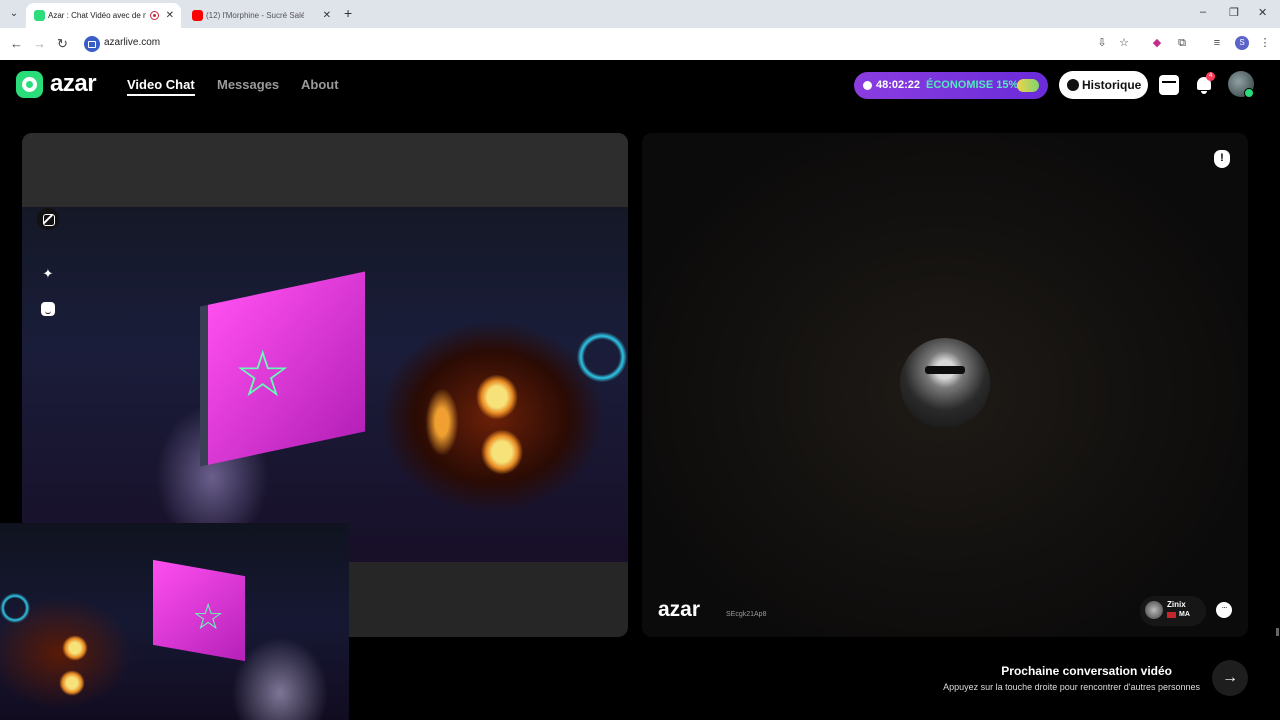  What do you see at coordinates (154, 15) in the screenshot?
I see `recording-icon` at bounding box center [154, 15].